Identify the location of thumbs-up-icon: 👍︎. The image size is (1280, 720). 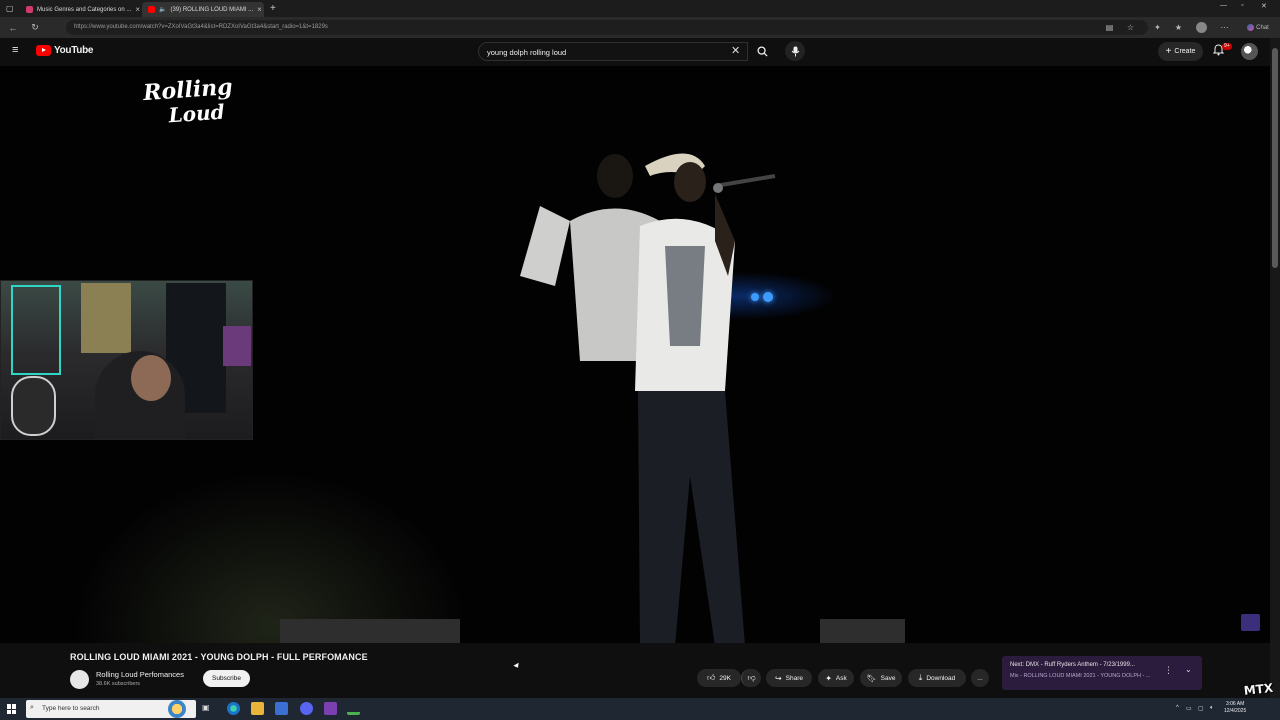
(711, 677).